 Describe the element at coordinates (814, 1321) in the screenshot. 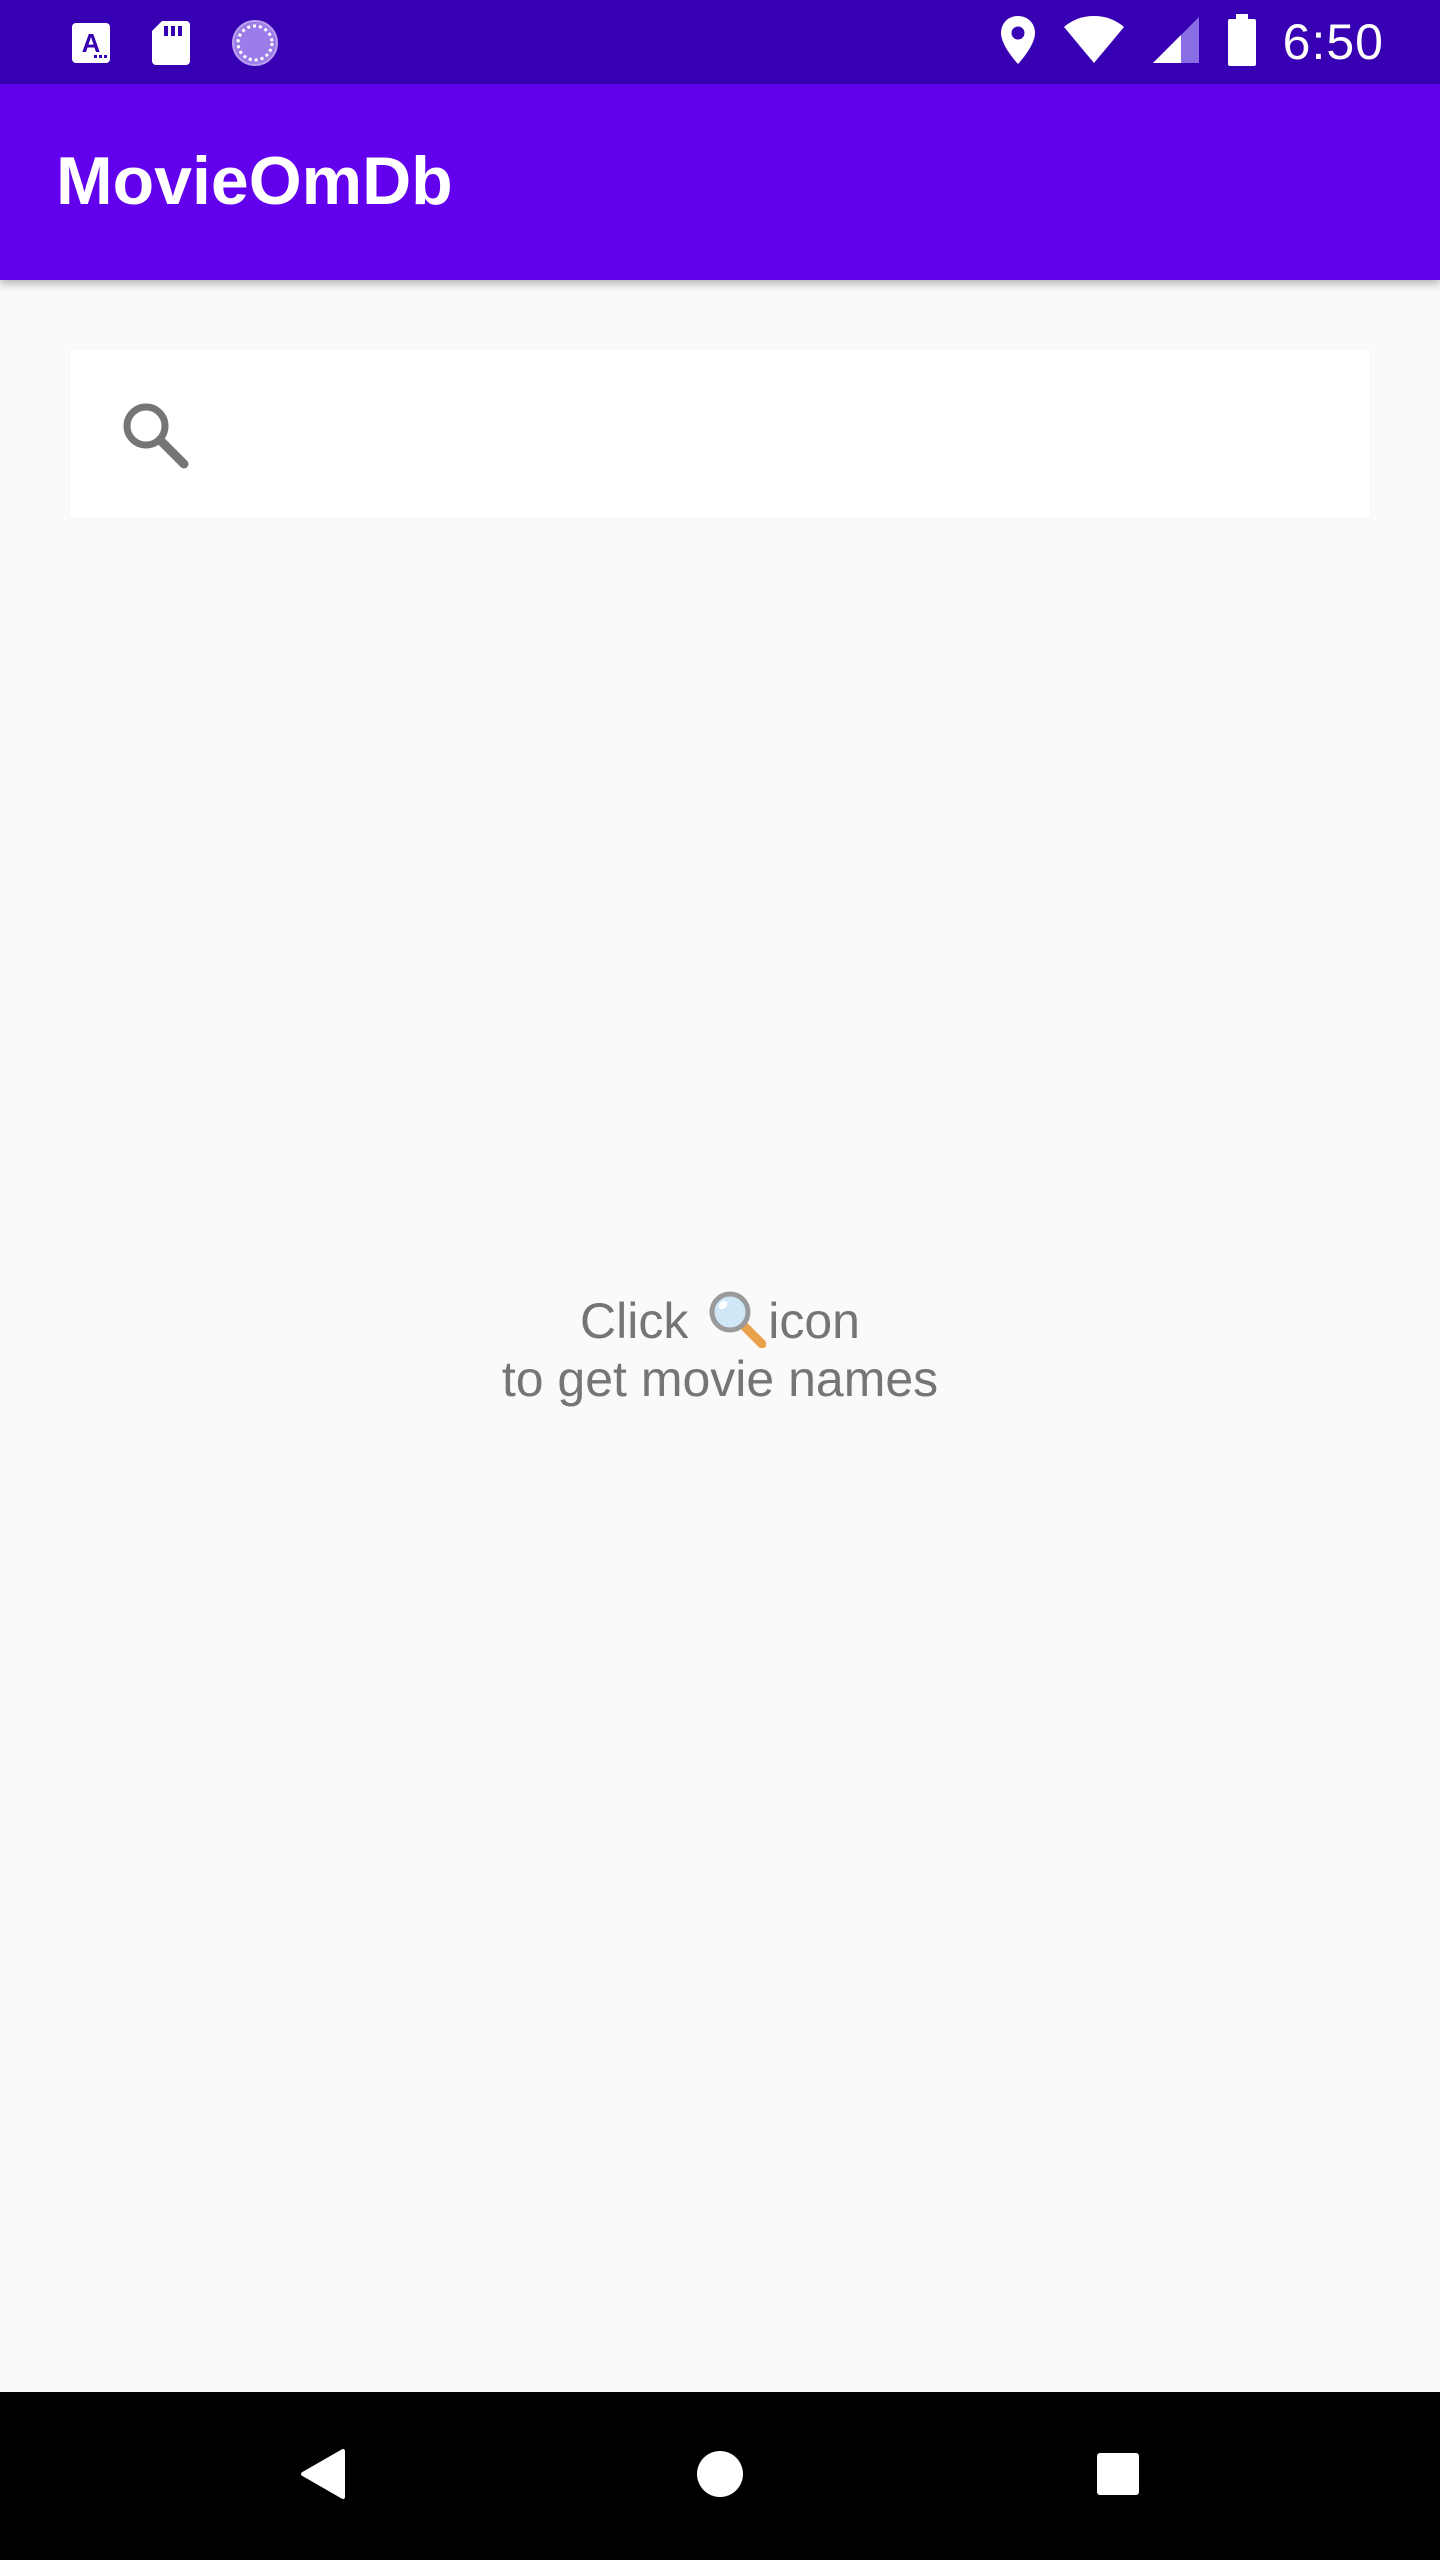

I see `empty-state-icon-text: icon` at that location.